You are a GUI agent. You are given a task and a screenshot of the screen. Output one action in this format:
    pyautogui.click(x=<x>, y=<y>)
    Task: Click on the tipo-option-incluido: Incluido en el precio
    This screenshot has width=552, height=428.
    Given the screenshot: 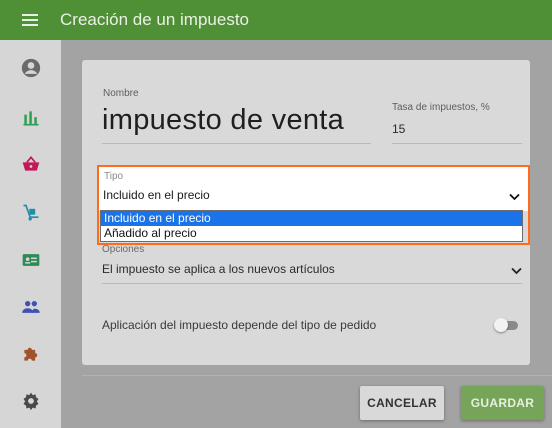 What is the action you would take?
    pyautogui.click(x=311, y=218)
    